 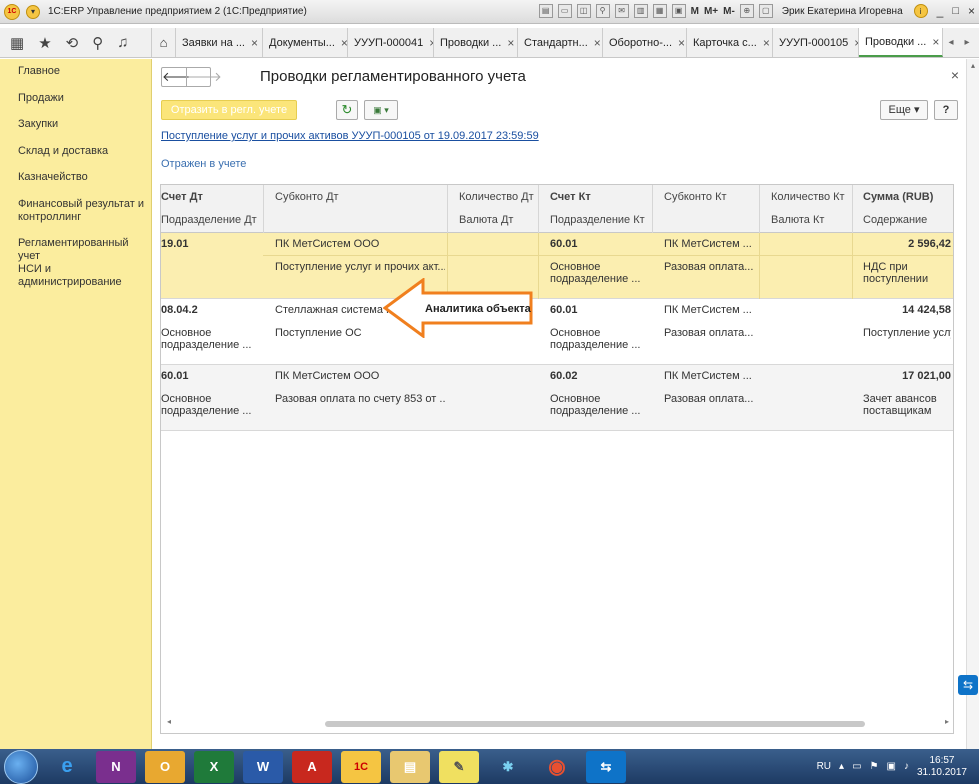 What do you see at coordinates (695, 11) in the screenshot?
I see `memory-button: M` at bounding box center [695, 11].